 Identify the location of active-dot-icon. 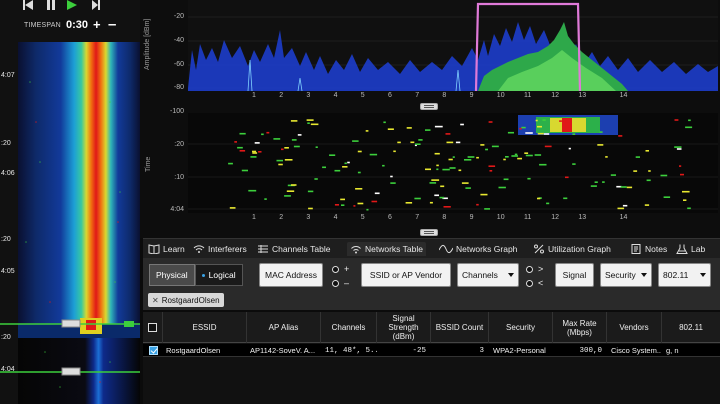
(203, 275).